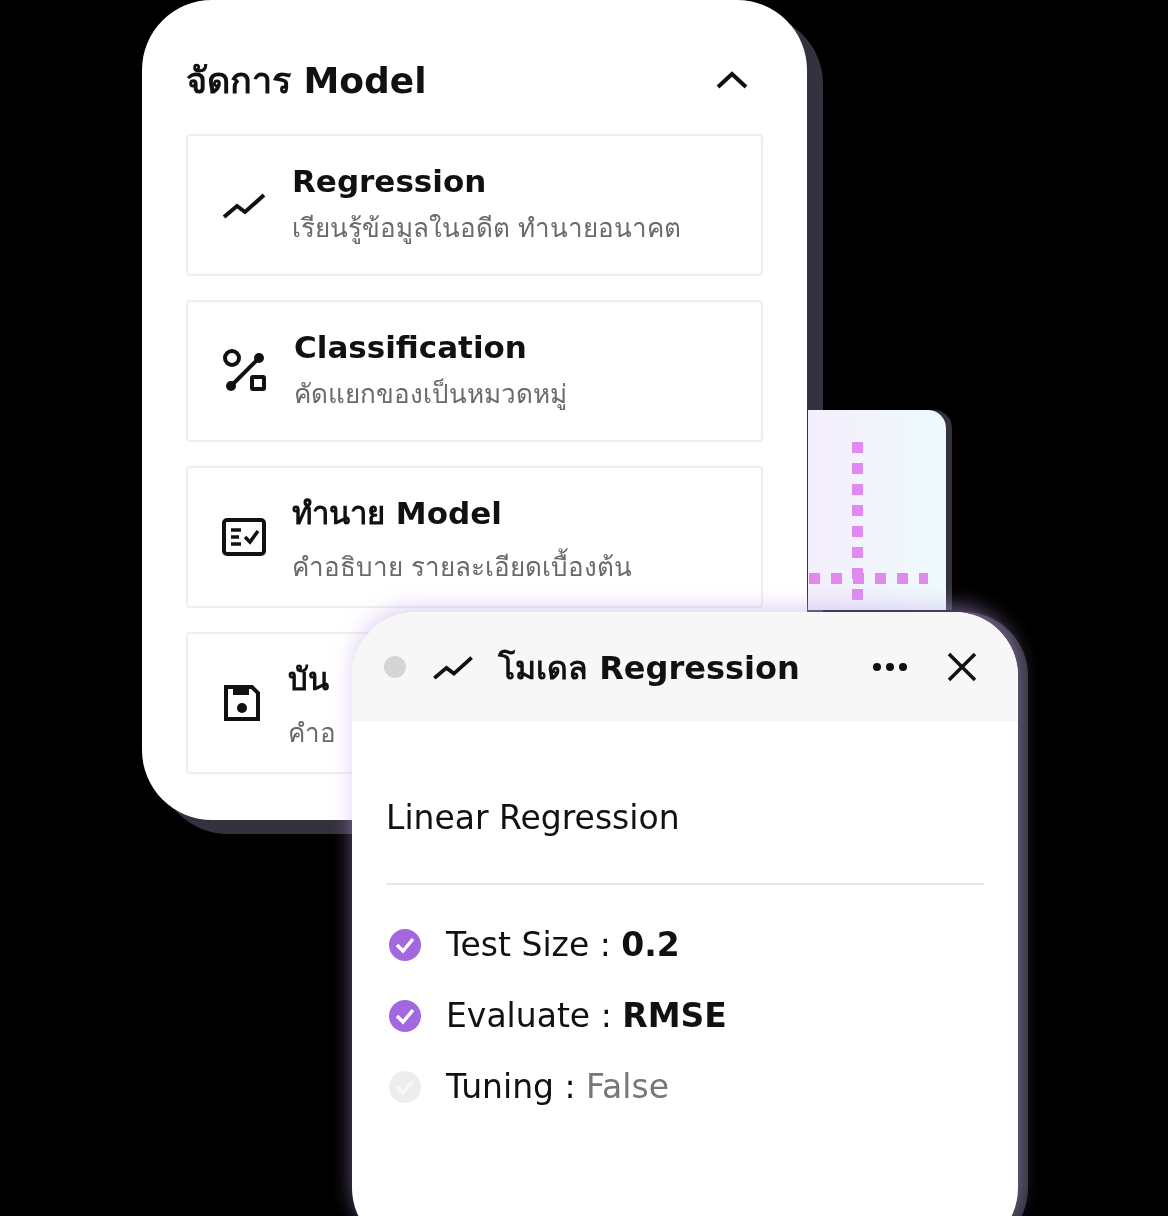  I want to click on option-title: ทำนาย Model, so click(397, 513).